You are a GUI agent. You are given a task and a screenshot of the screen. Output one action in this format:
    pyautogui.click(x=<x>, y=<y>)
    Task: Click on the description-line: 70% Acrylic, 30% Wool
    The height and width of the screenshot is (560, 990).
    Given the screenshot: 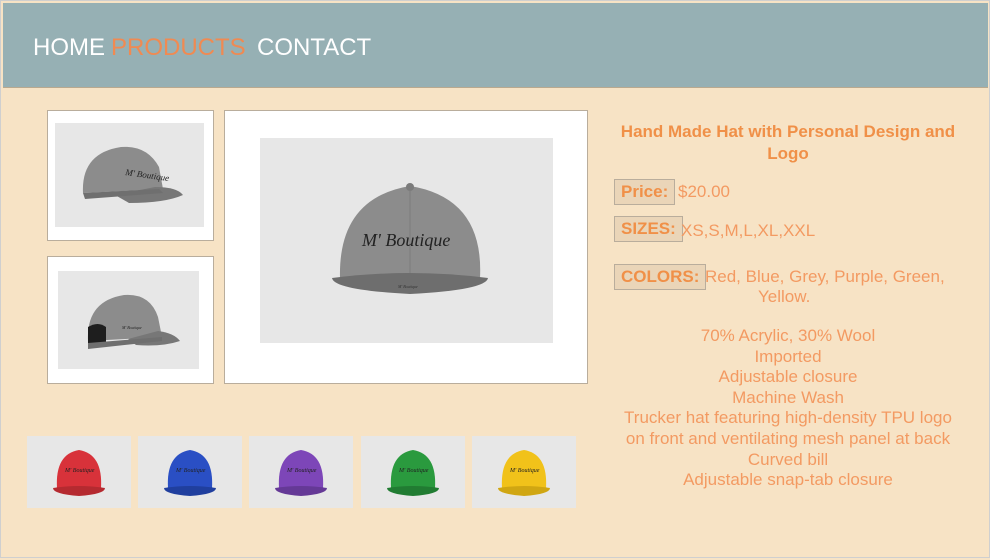 What is the action you would take?
    pyautogui.click(x=788, y=335)
    